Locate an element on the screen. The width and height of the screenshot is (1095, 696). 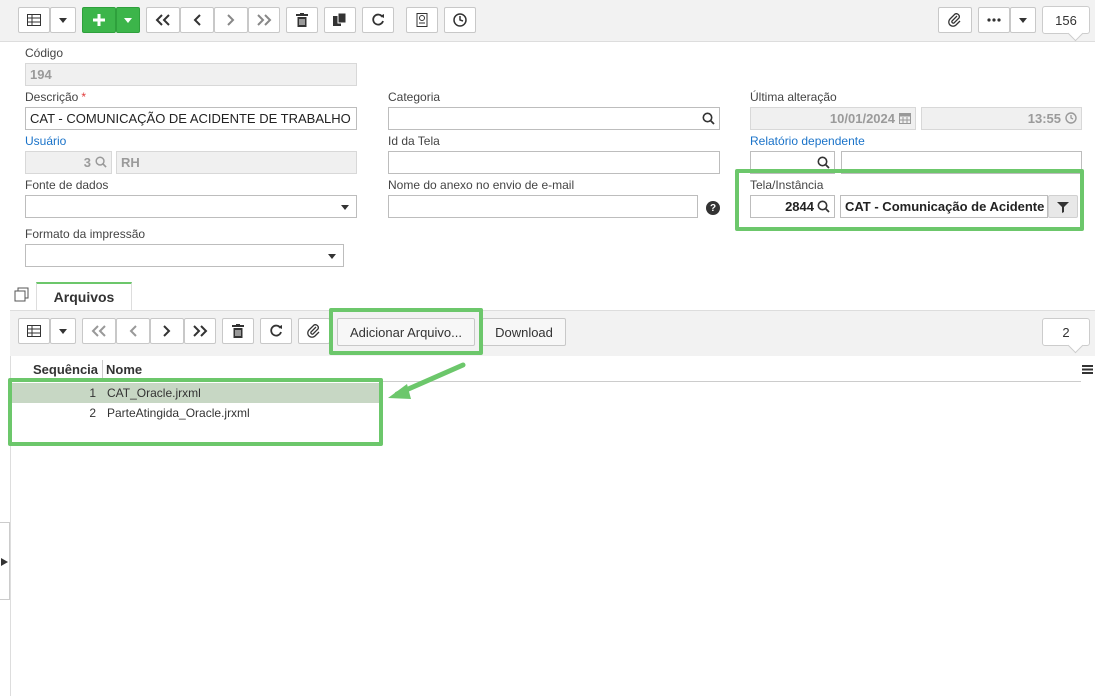
column-header-sequencia: Sequência is located at coordinates (66, 369).